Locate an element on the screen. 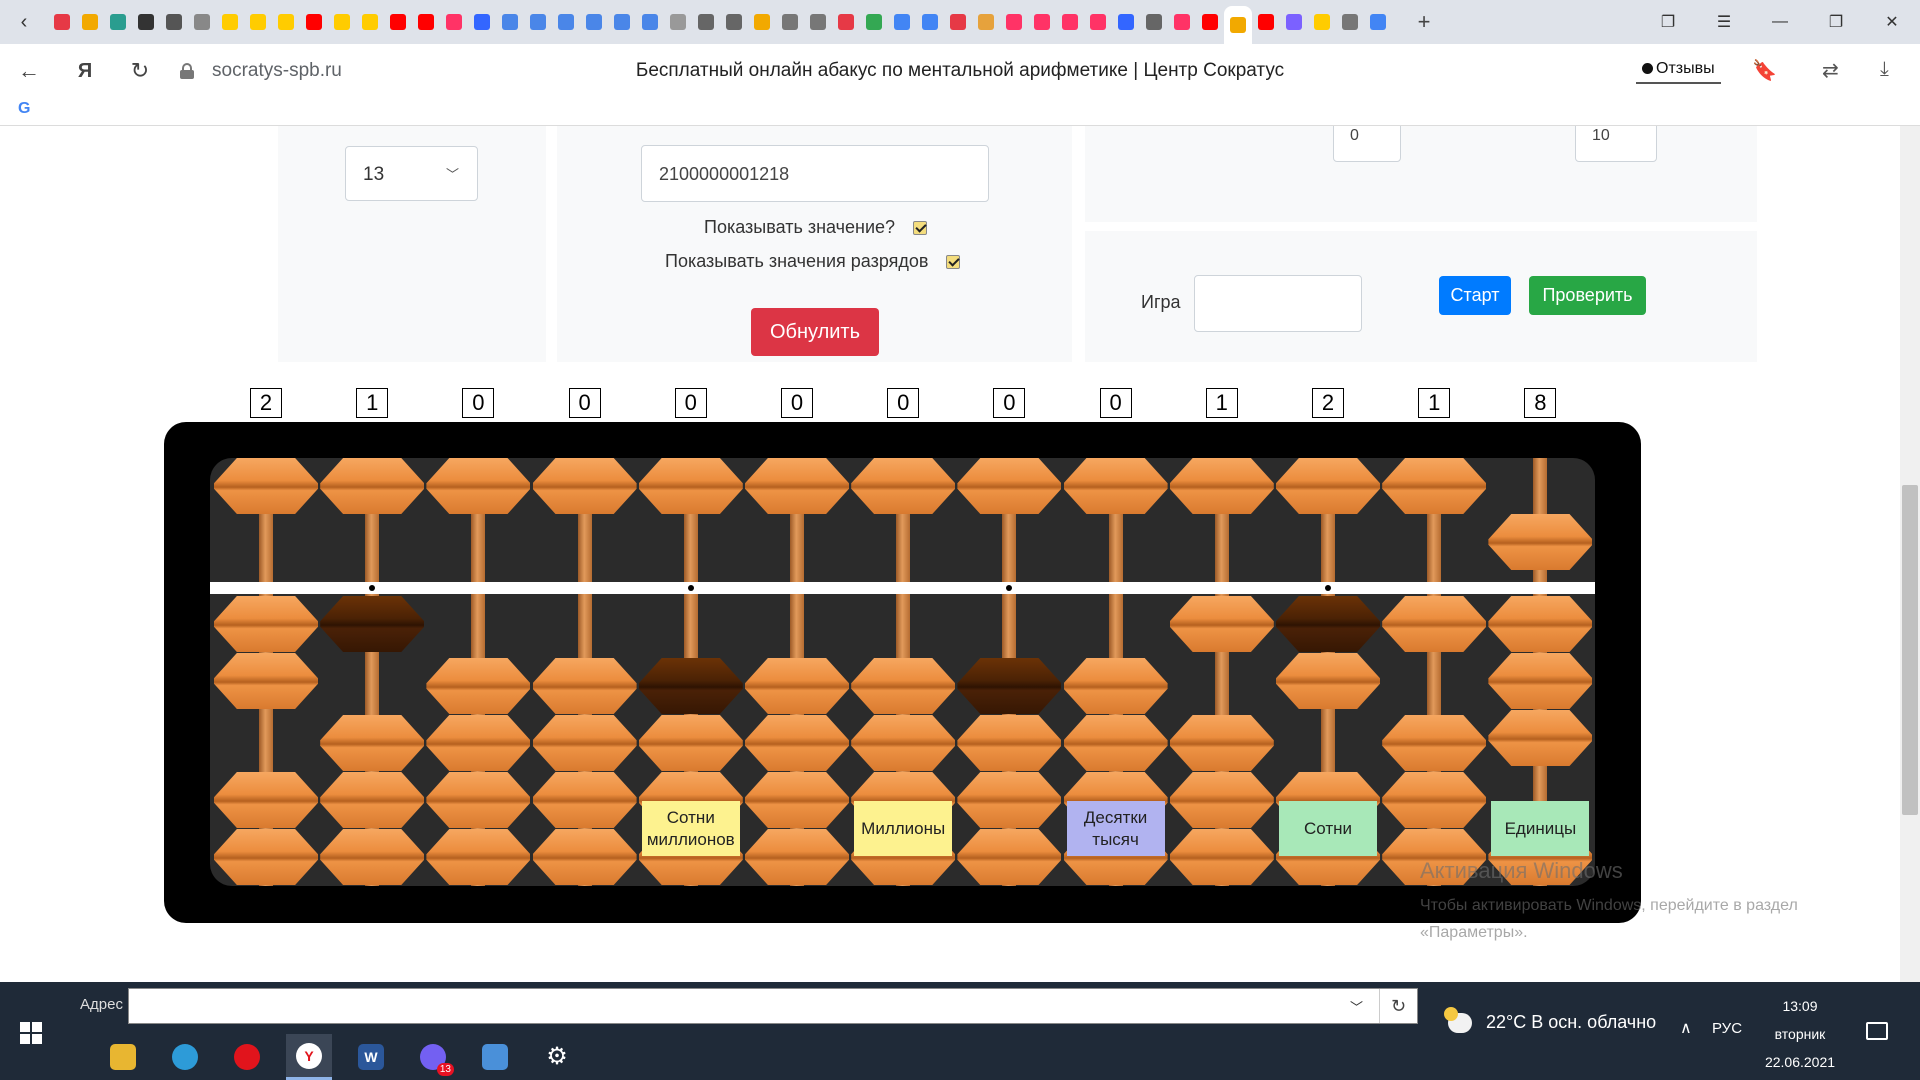  bookmark-icon: 🔖 is located at coordinates (1764, 70).